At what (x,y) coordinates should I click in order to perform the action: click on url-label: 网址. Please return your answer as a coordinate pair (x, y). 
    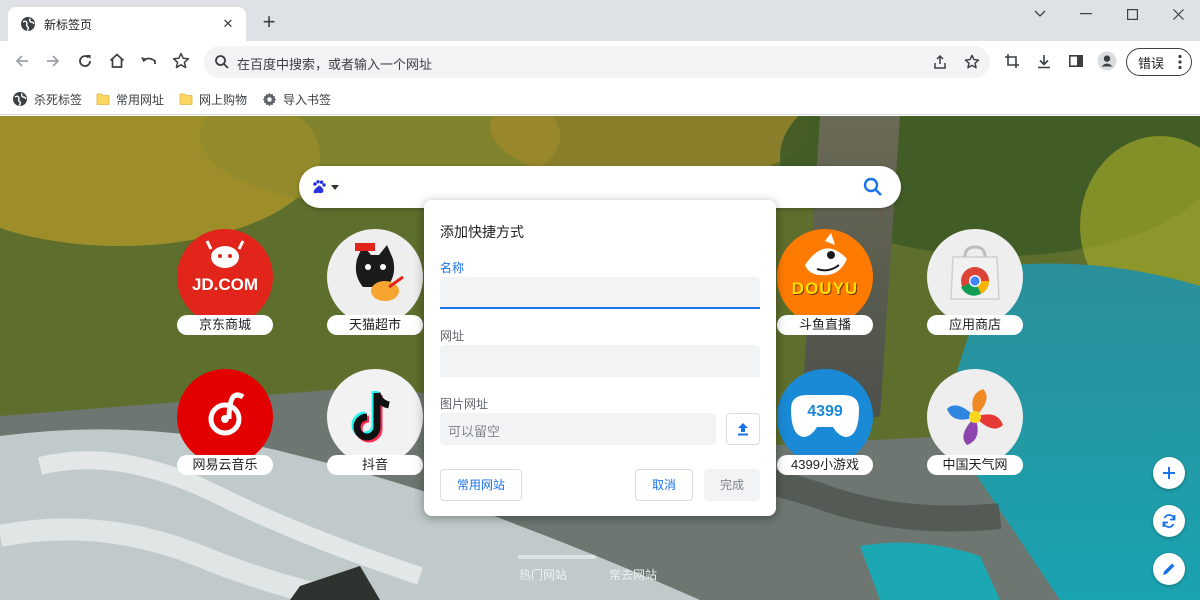
    Looking at the image, I should click on (452, 336).